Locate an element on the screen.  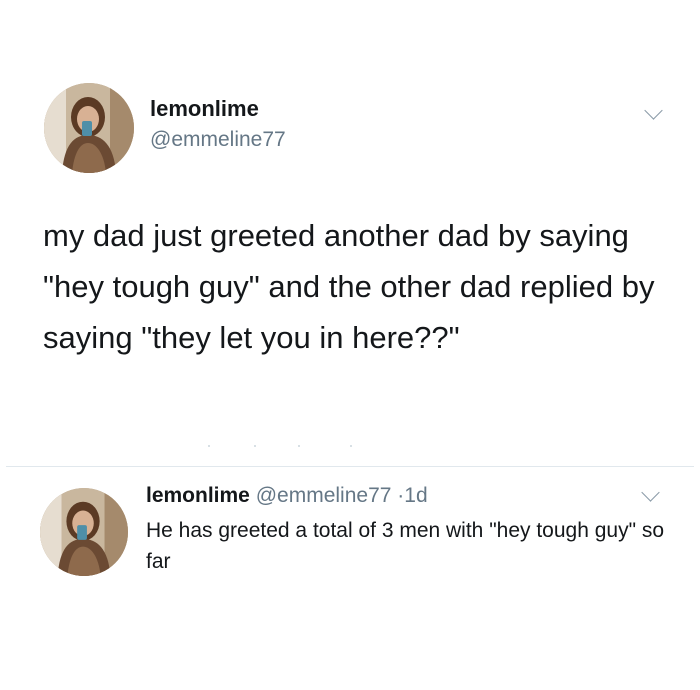
reply-avatar is located at coordinates (84, 532).